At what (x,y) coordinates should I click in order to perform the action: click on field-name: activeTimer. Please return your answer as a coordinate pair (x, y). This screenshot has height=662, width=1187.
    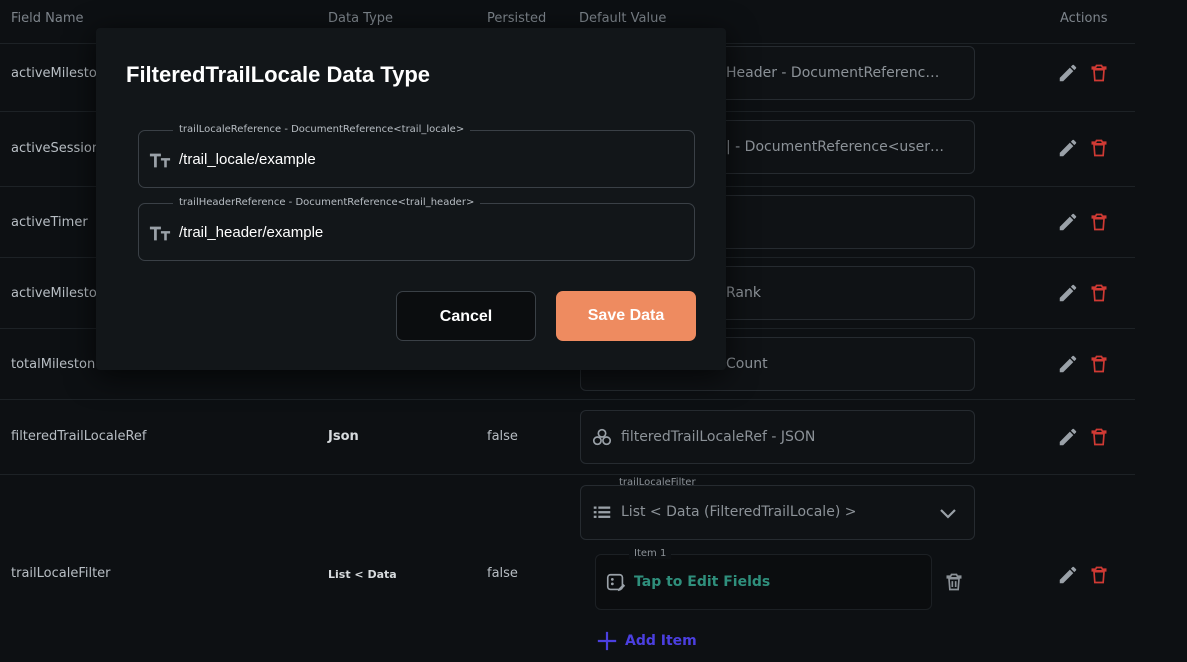
    Looking at the image, I should click on (49, 222).